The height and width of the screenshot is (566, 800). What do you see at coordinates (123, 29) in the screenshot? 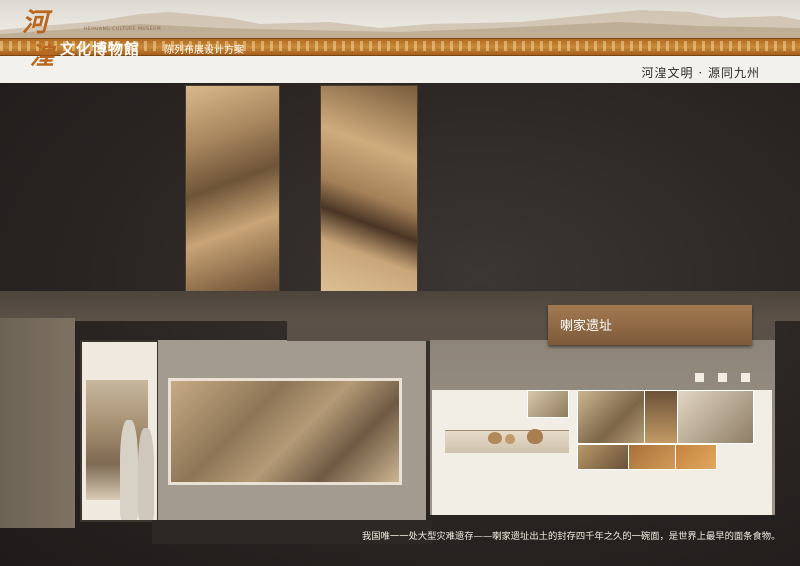
I see `title-english: HEHUANG CULTURE MUSEUM` at bounding box center [123, 29].